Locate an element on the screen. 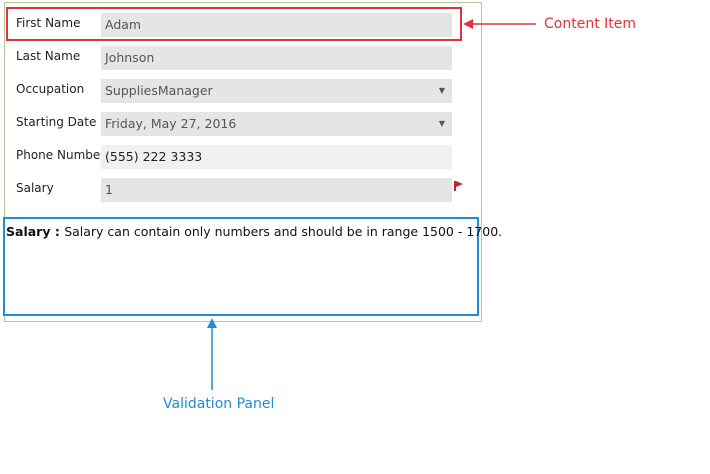 This screenshot has height=474, width=710. content-item-arrow-head is located at coordinates (468, 24).